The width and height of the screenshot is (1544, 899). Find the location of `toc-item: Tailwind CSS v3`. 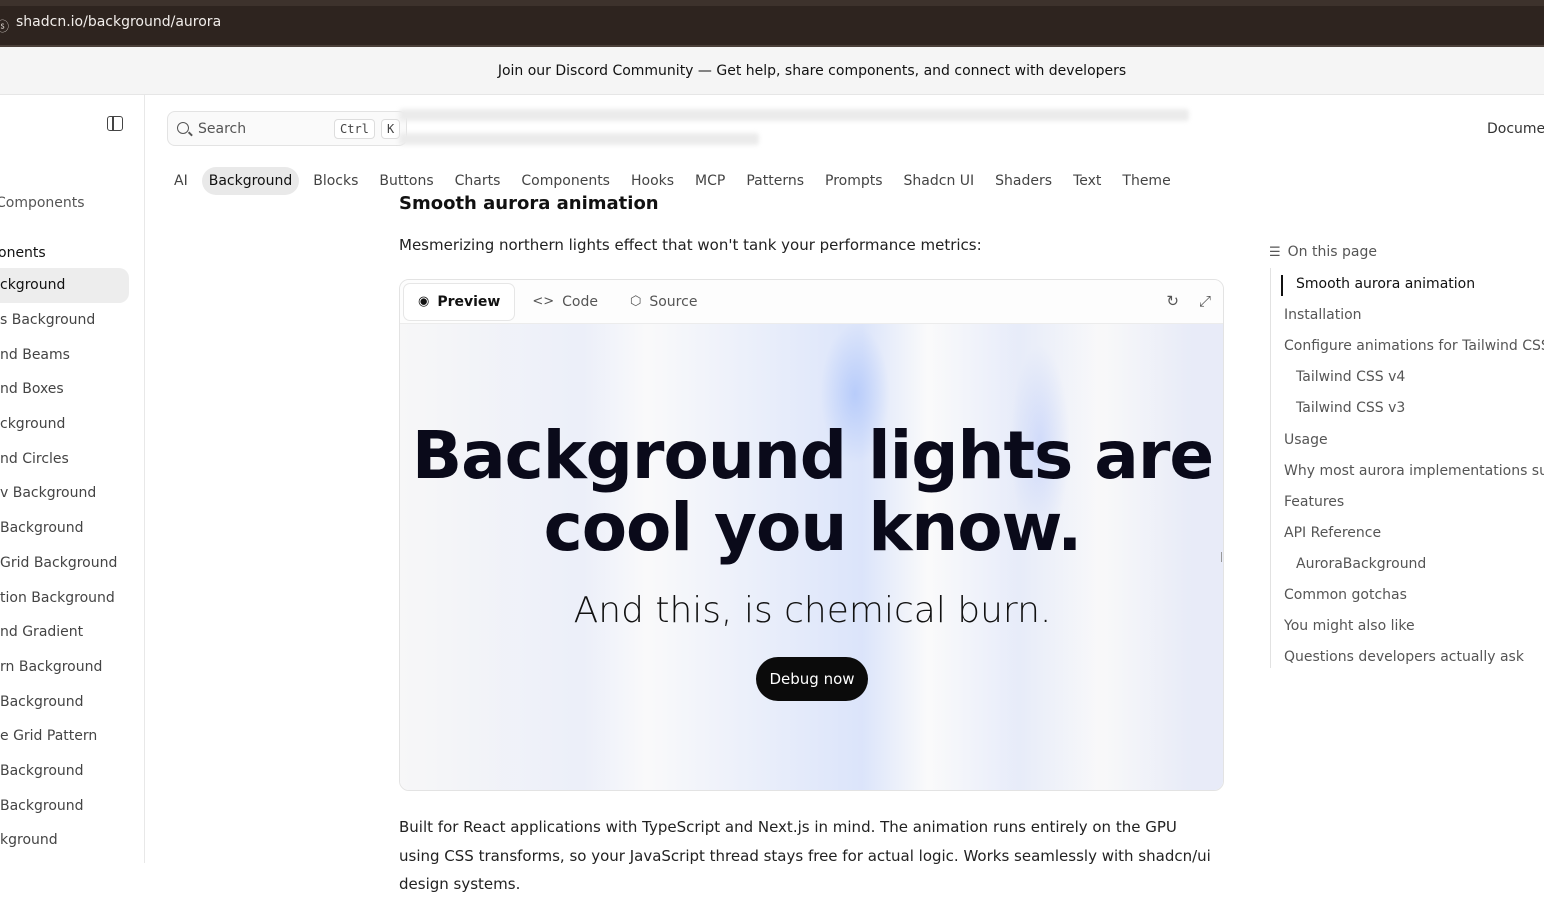

toc-item: Tailwind CSS v3 is located at coordinates (1350, 408).